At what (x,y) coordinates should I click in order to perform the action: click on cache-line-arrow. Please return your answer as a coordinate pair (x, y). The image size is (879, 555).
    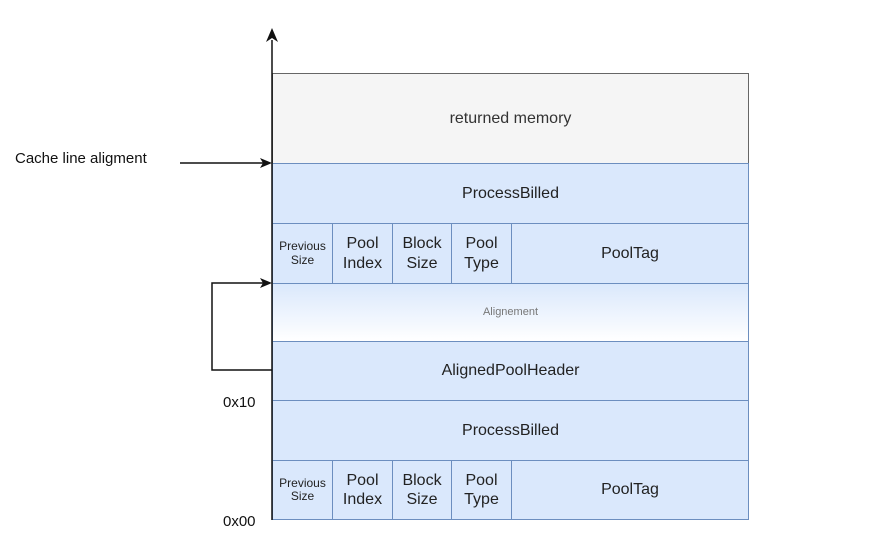
    Looking at the image, I should click on (226, 163).